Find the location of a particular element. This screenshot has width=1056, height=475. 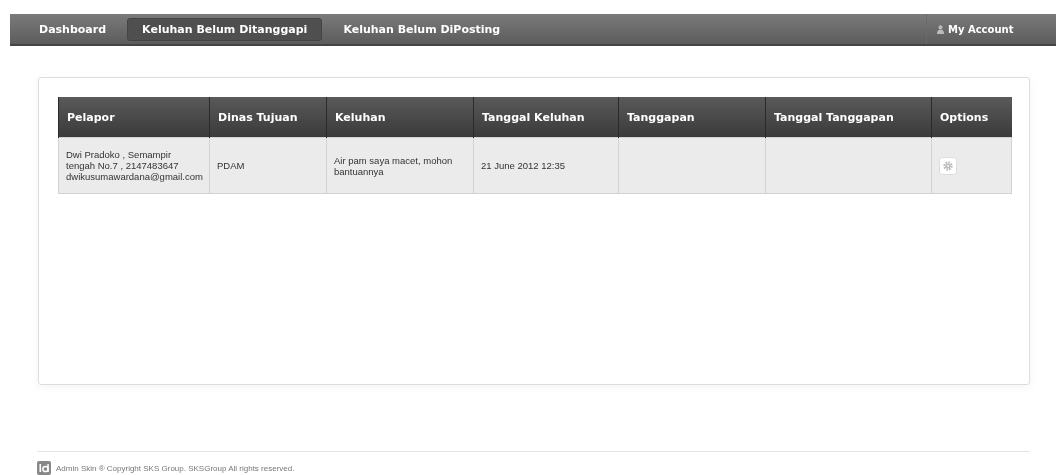

column-header: Tanggal Keluhan is located at coordinates (546, 117).